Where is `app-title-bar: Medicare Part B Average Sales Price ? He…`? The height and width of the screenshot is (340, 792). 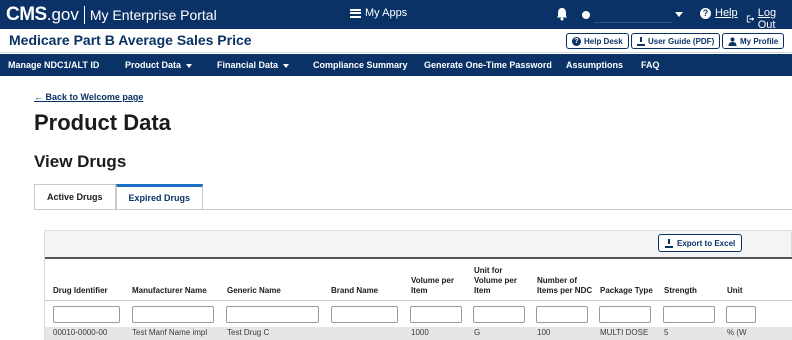
app-title-bar: Medicare Part B Average Sales Price ? He… is located at coordinates (396, 41).